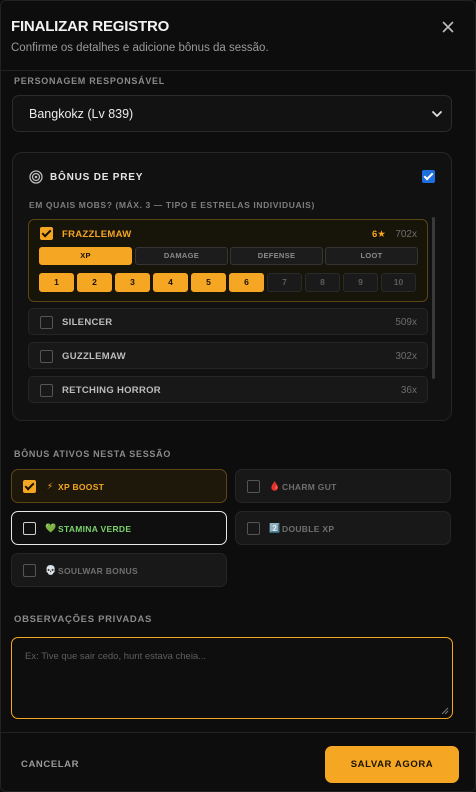  I want to click on bonus-label: CHARM GUT, so click(309, 487).